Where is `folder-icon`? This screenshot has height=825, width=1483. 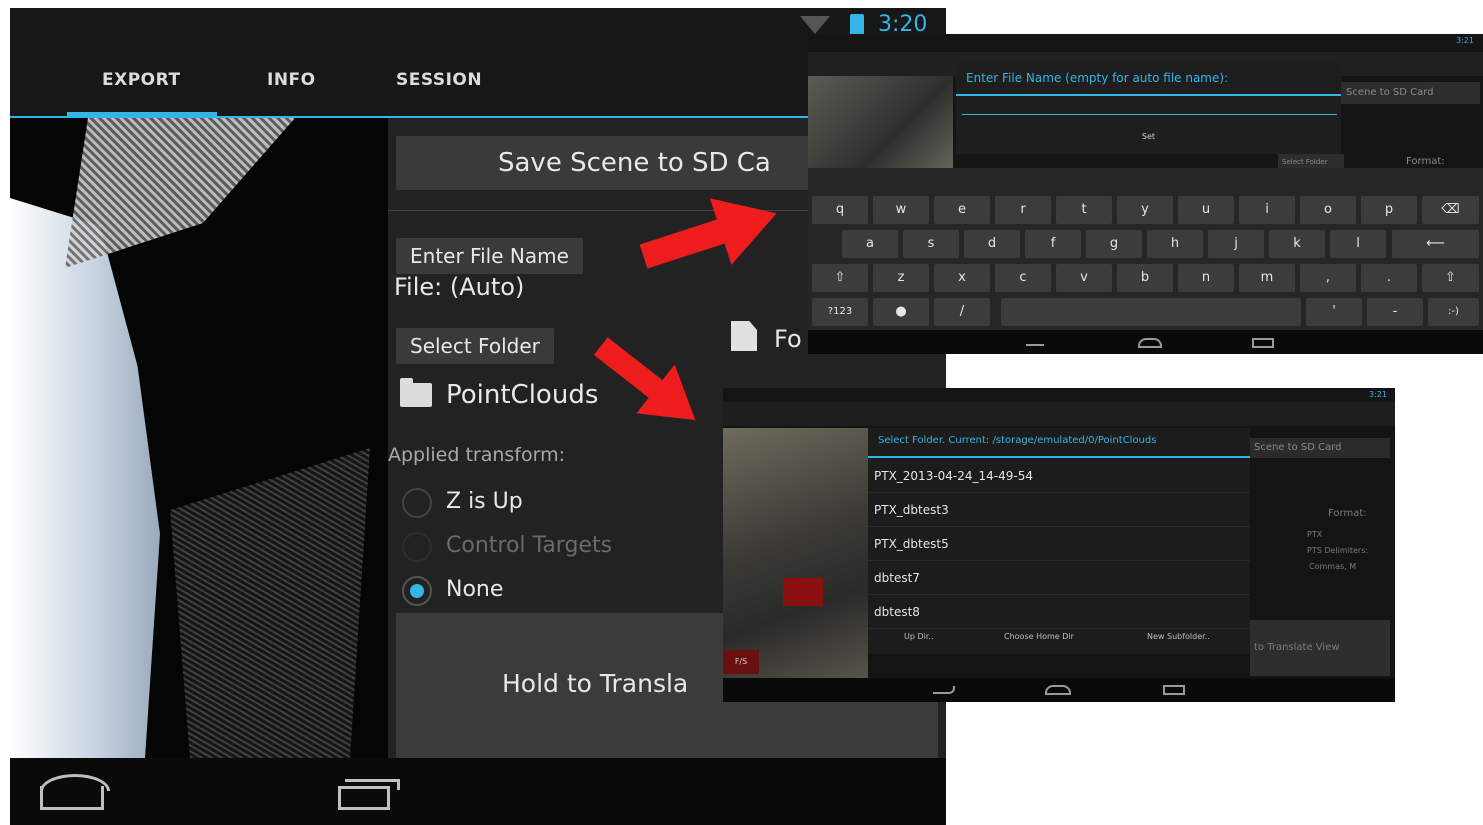
folder-icon is located at coordinates (416, 392).